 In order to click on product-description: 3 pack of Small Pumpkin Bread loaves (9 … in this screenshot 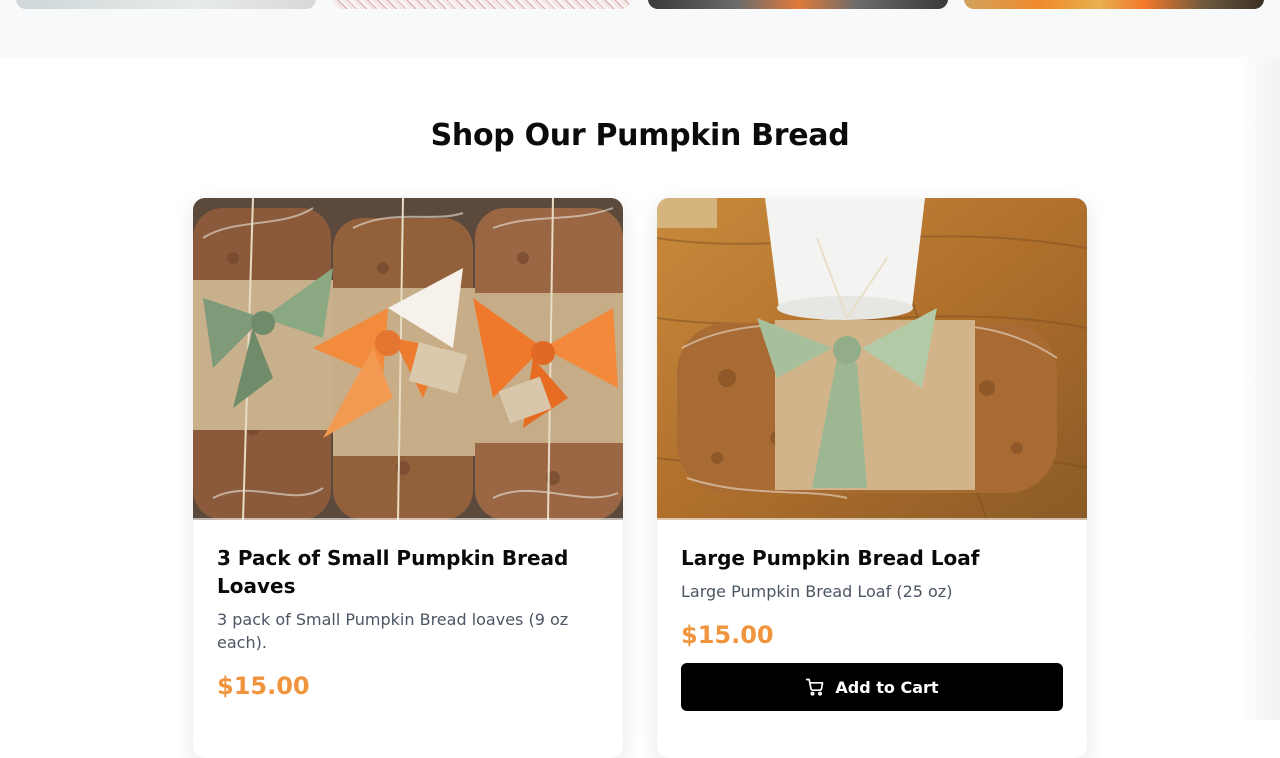, I will do `click(393, 631)`.